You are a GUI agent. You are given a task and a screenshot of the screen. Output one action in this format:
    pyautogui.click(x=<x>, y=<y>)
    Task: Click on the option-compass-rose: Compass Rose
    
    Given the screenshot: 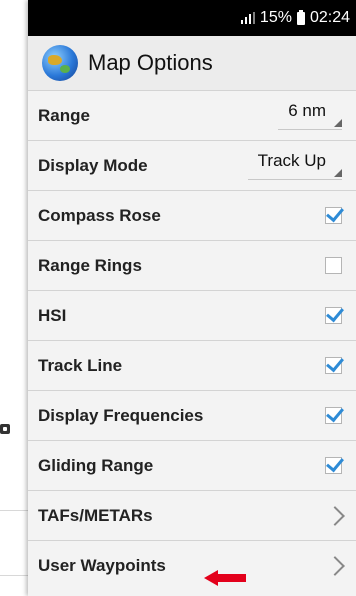 What is the action you would take?
    pyautogui.click(x=192, y=215)
    